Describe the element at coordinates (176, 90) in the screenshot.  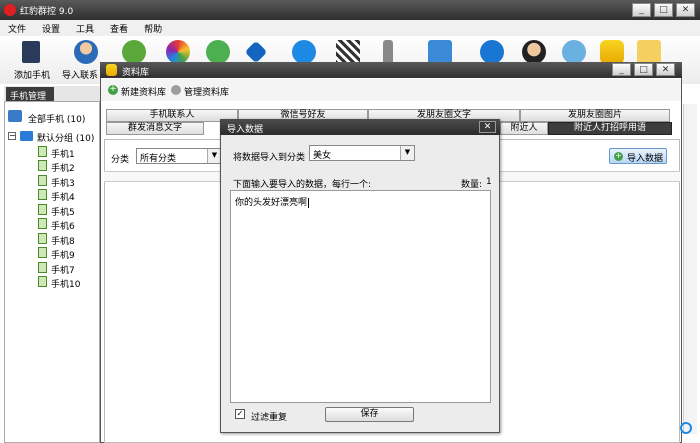
I see `gear-icon` at that location.